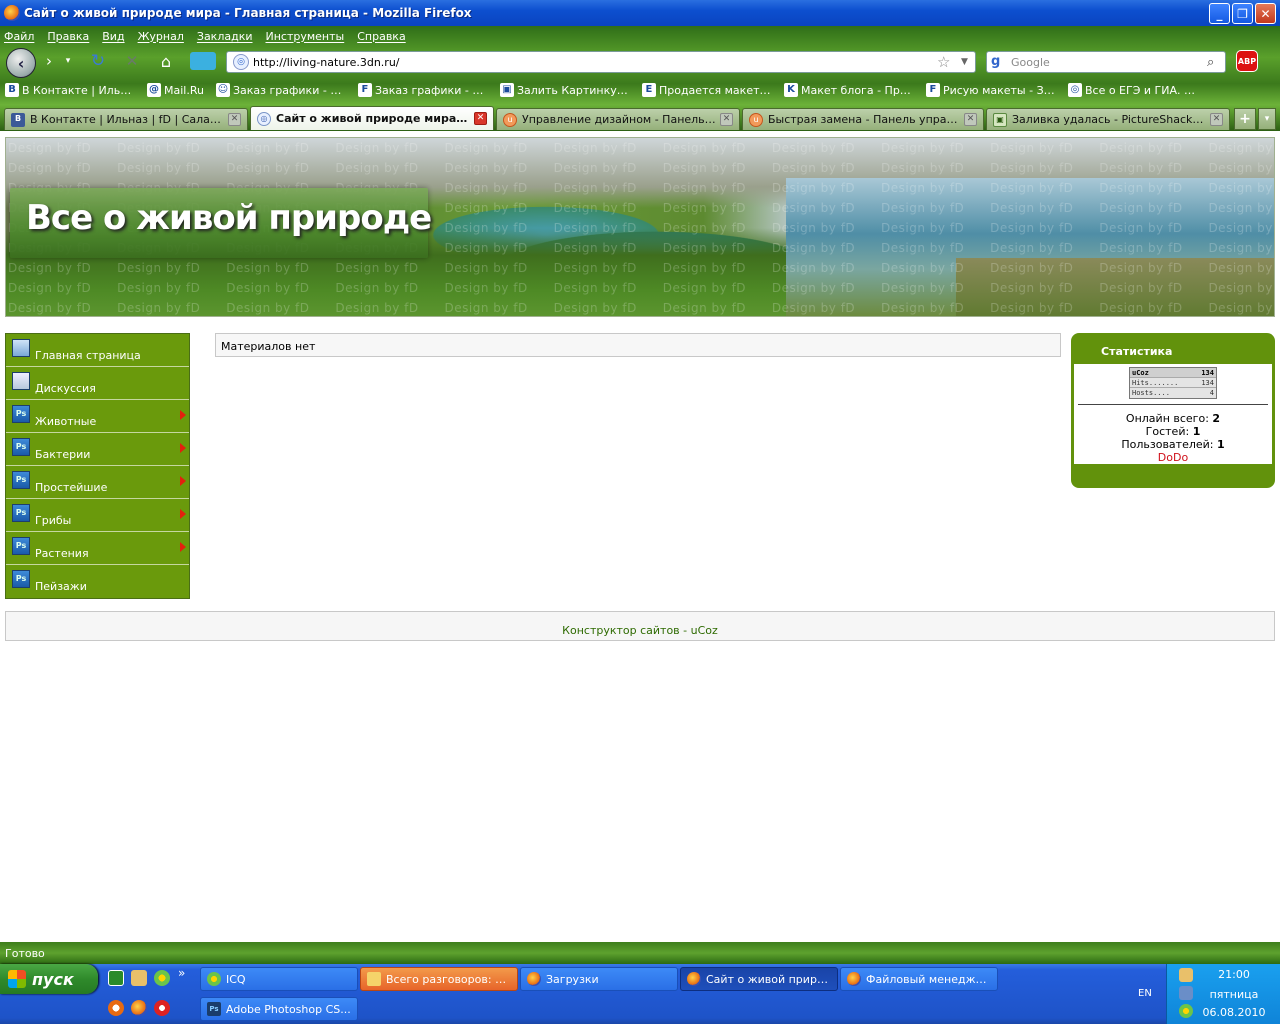 The width and height of the screenshot is (1280, 1024). I want to click on back-button: ‹, so click(21, 63).